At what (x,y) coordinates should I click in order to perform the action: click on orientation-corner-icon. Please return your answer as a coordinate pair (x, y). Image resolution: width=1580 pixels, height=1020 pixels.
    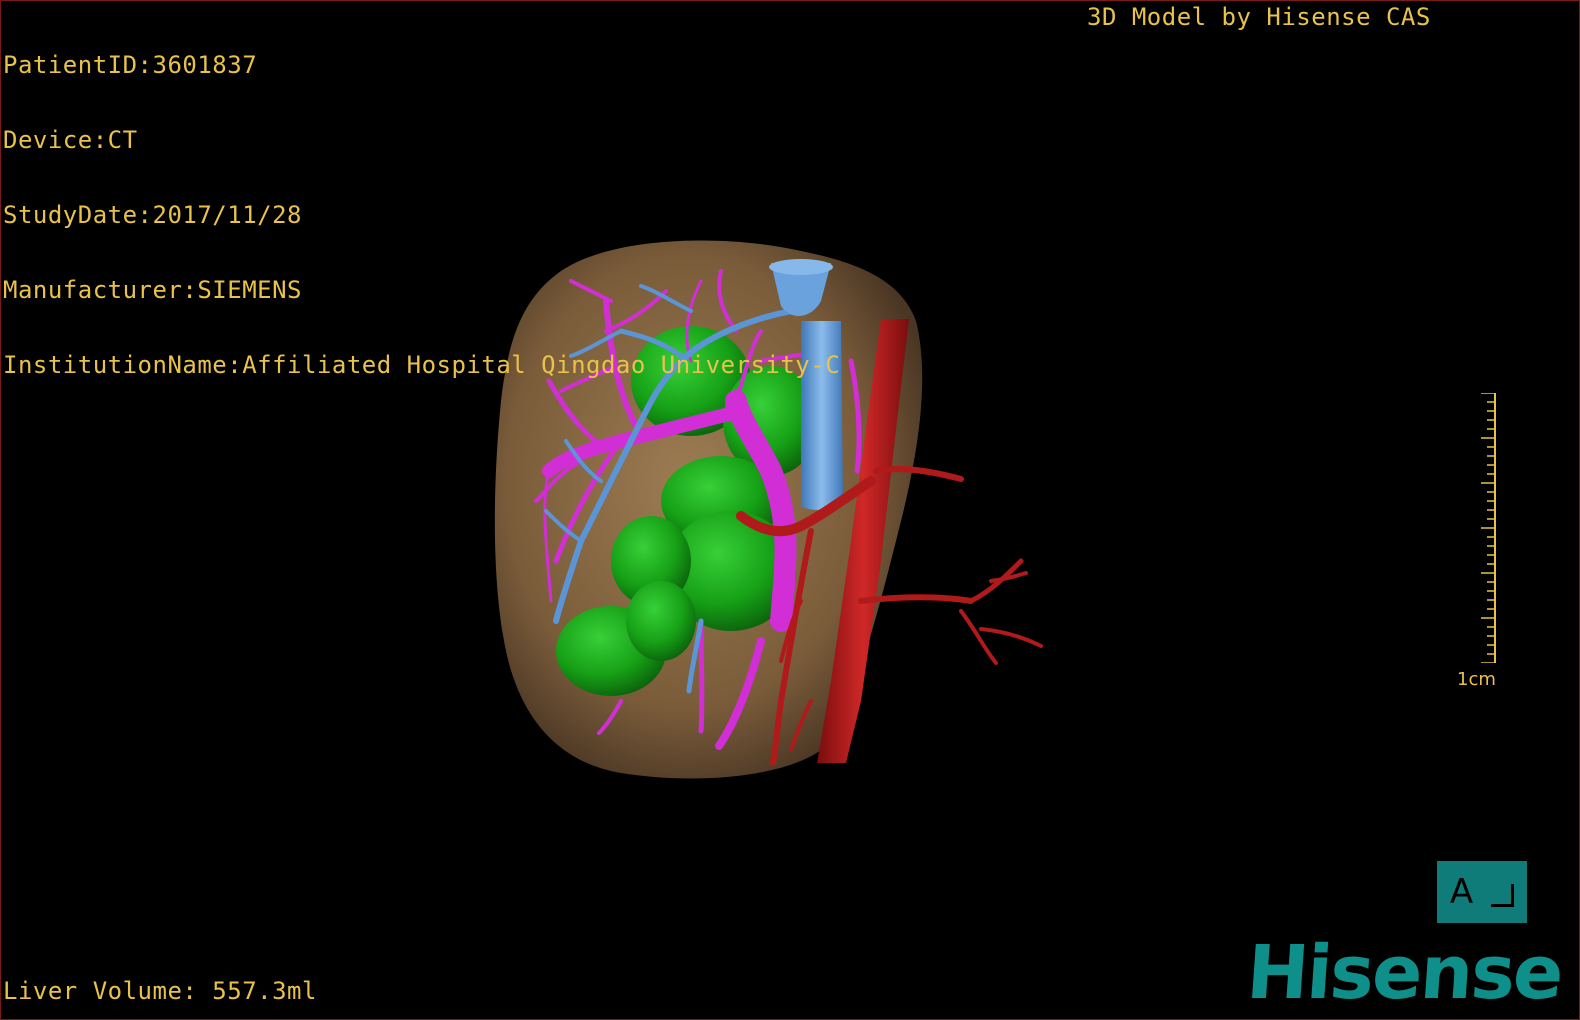
    Looking at the image, I should click on (1503, 895).